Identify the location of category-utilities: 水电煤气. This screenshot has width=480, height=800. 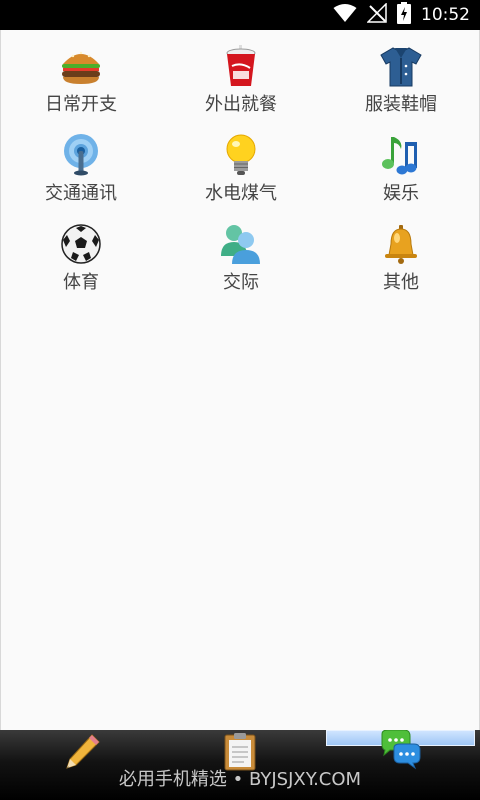
(241, 171).